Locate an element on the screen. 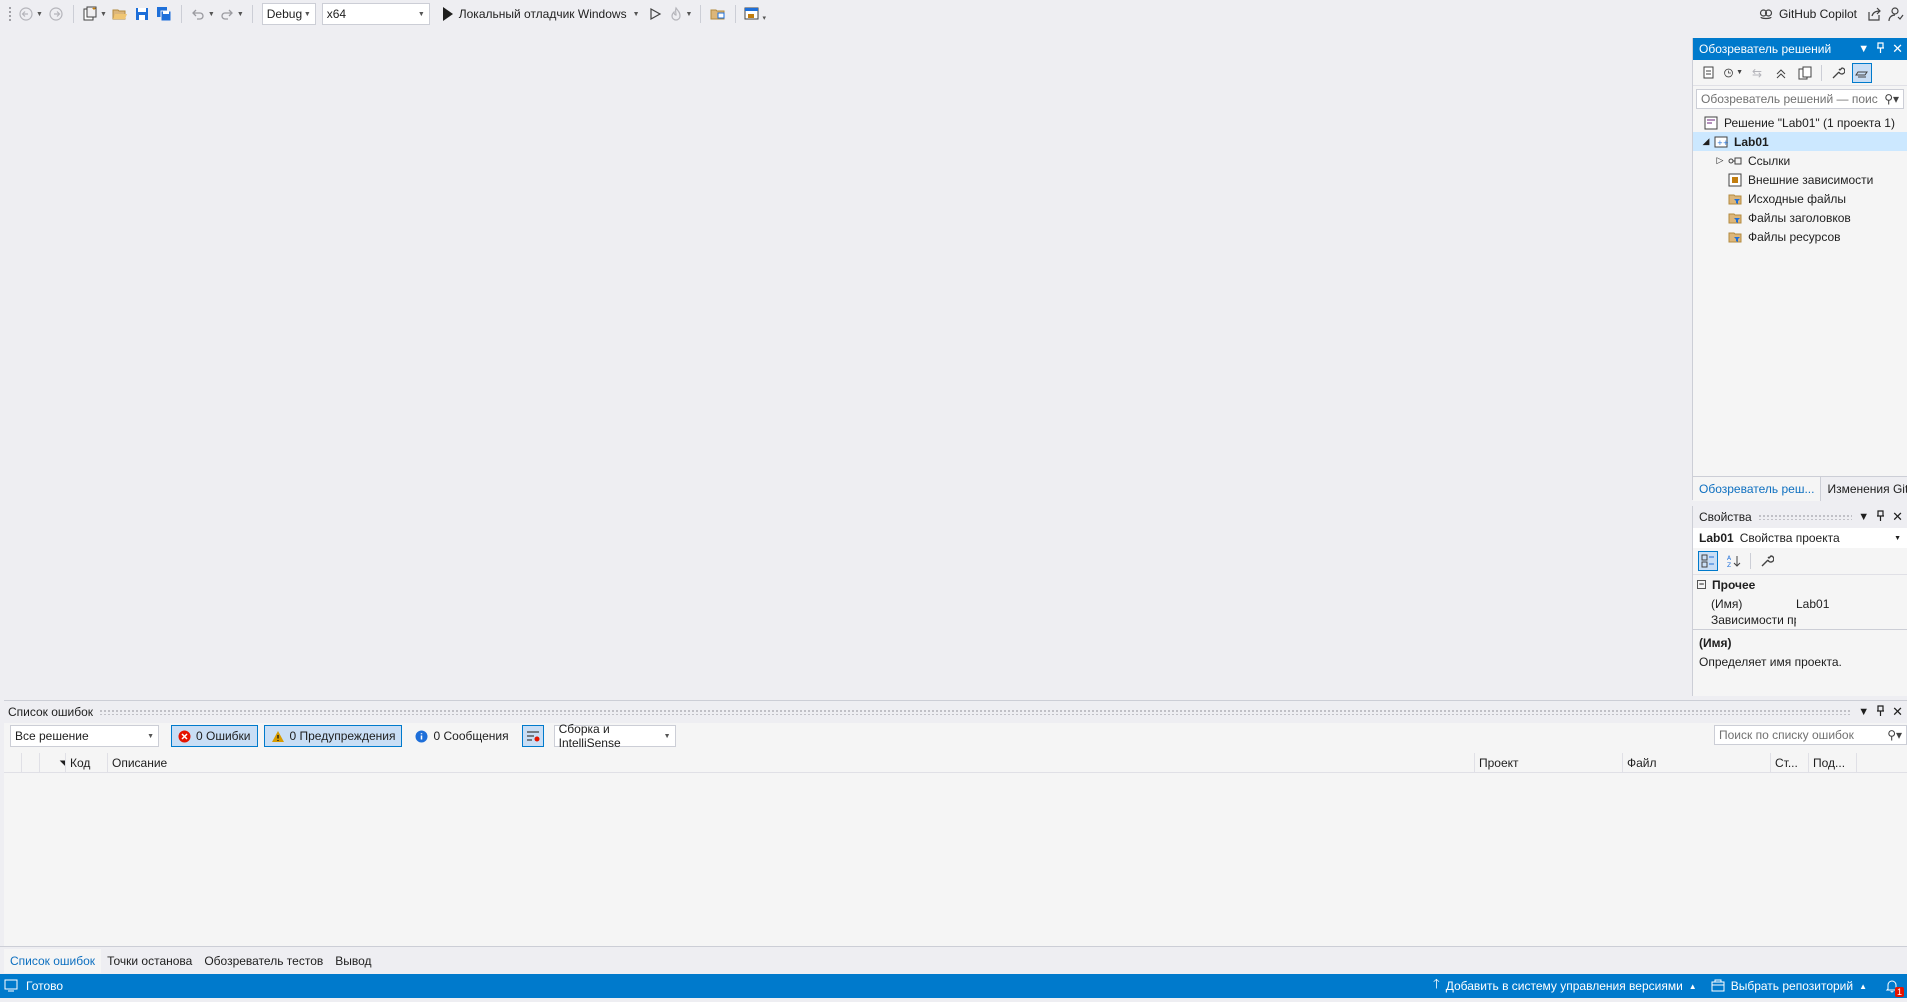  tree-item-external-deps: Внешние зависимости is located at coordinates (1800, 179).